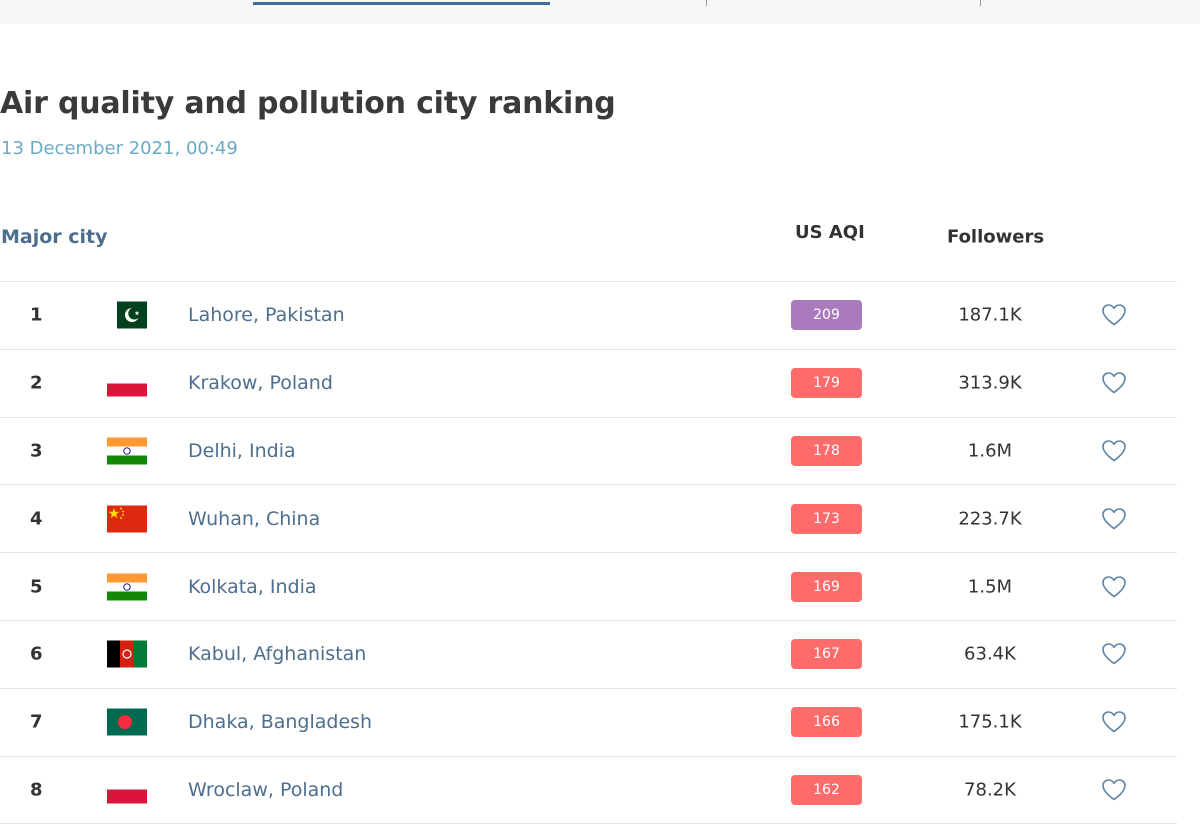 This screenshot has height=824, width=1200. Describe the element at coordinates (826, 518) in the screenshot. I see `aqi-badge: 173` at that location.